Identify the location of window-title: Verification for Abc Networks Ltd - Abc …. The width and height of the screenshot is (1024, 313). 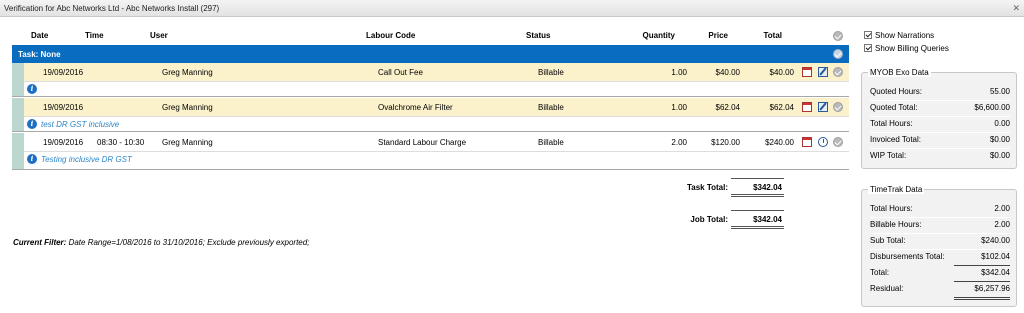
(112, 8).